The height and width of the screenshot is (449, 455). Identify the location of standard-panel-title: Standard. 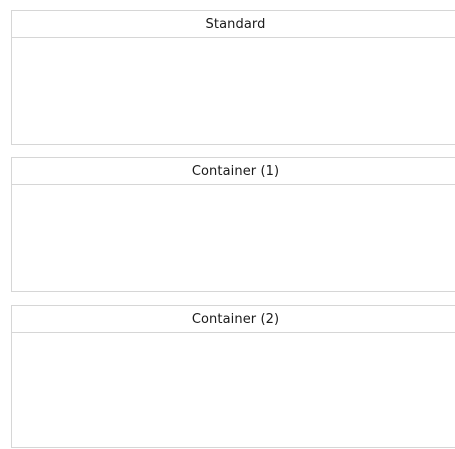
(235, 24).